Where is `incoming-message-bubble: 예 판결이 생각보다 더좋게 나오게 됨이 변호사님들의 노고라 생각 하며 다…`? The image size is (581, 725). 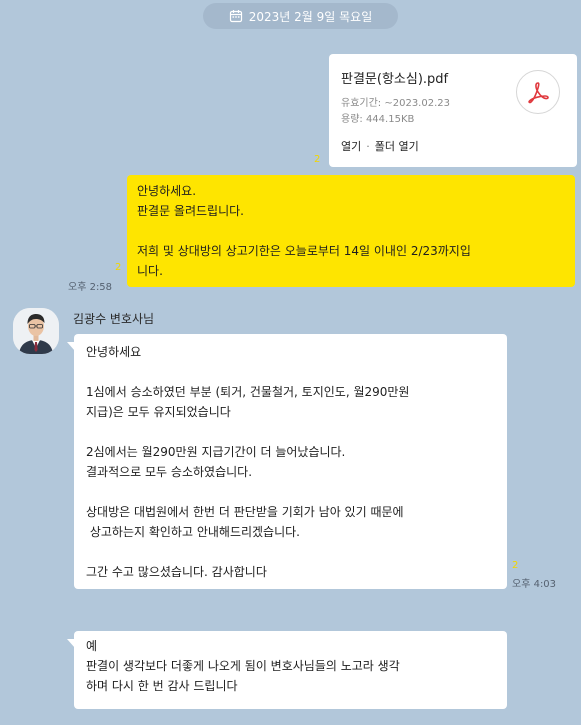
incoming-message-bubble: 예 판결이 생각보다 더좋게 나오게 됨이 변호사님들의 노고라 생각 하며 다… is located at coordinates (287, 670).